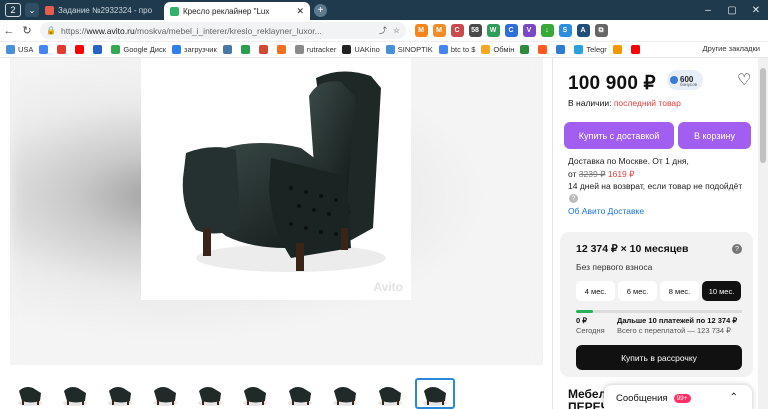 The image size is (768, 409). Describe the element at coordinates (383, 30) in the screenshot. I see `share-icon: ⤴` at that location.